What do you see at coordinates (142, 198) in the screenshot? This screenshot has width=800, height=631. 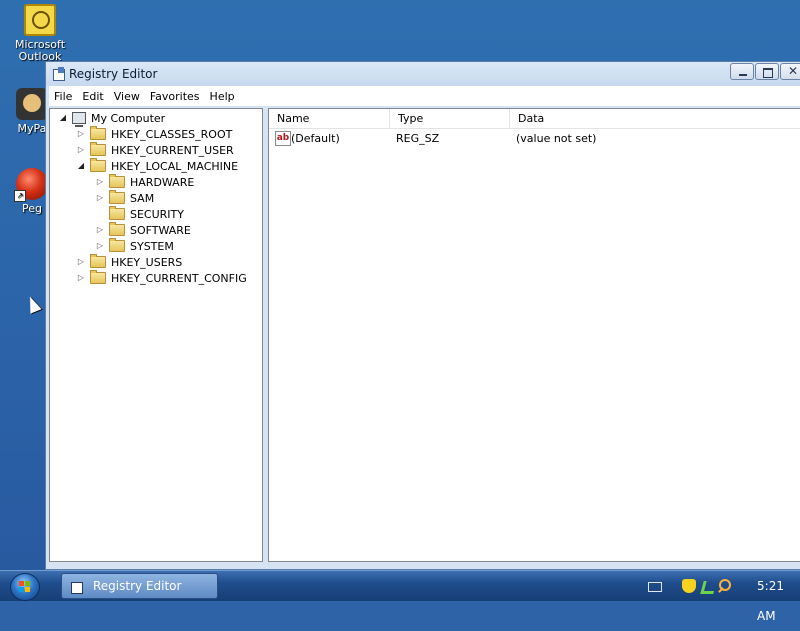 I see `tree-item-label: SAM` at bounding box center [142, 198].